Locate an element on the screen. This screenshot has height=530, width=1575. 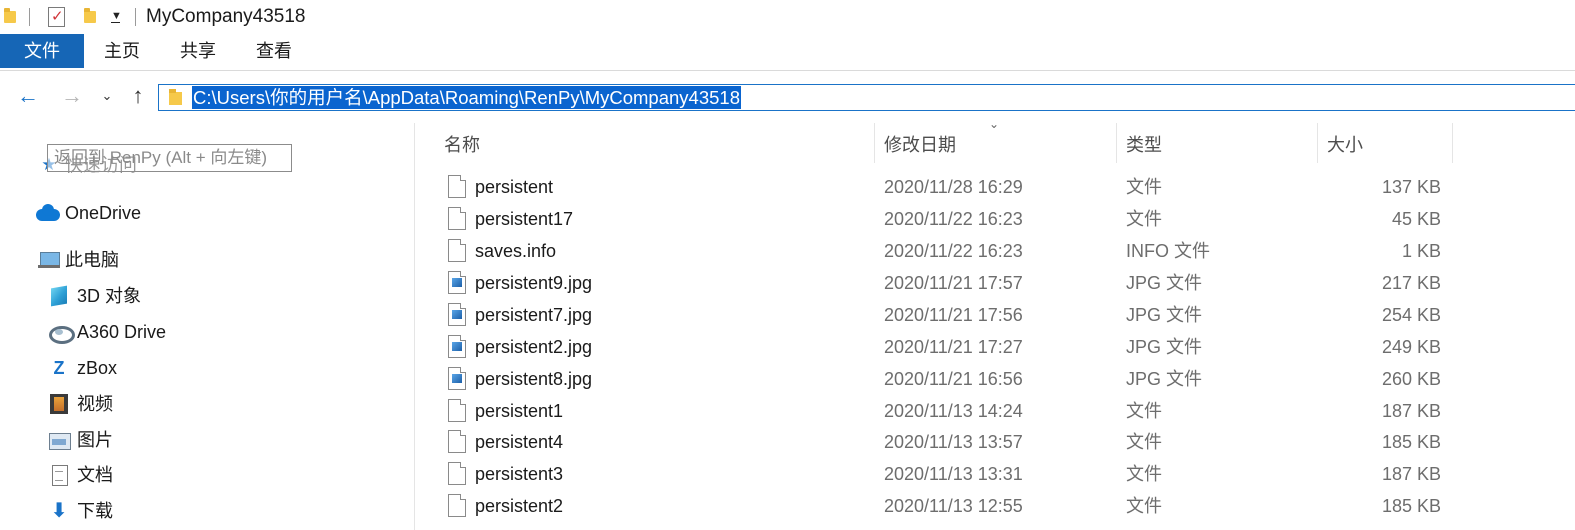
cloud-icon is located at coordinates (48, 213).